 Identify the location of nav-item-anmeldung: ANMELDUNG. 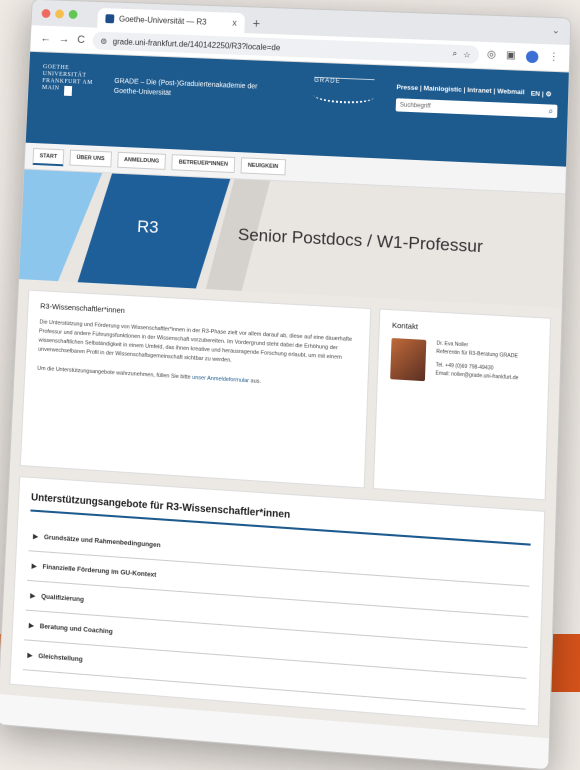
(141, 160).